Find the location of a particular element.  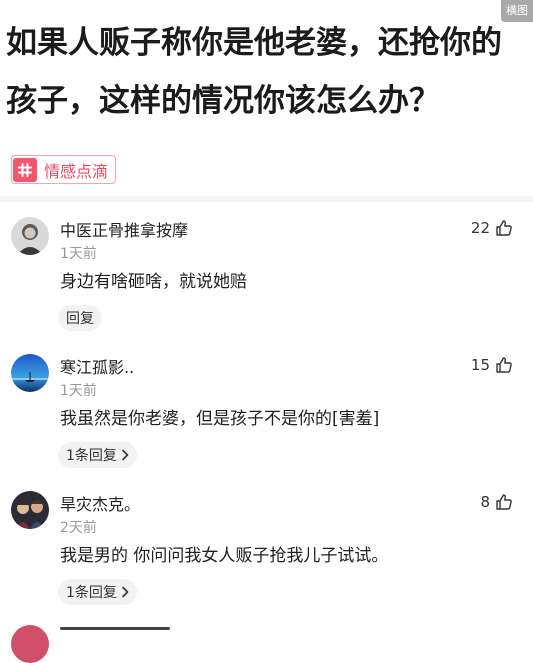

topic-tag: 情感点滴 is located at coordinates (64, 169).